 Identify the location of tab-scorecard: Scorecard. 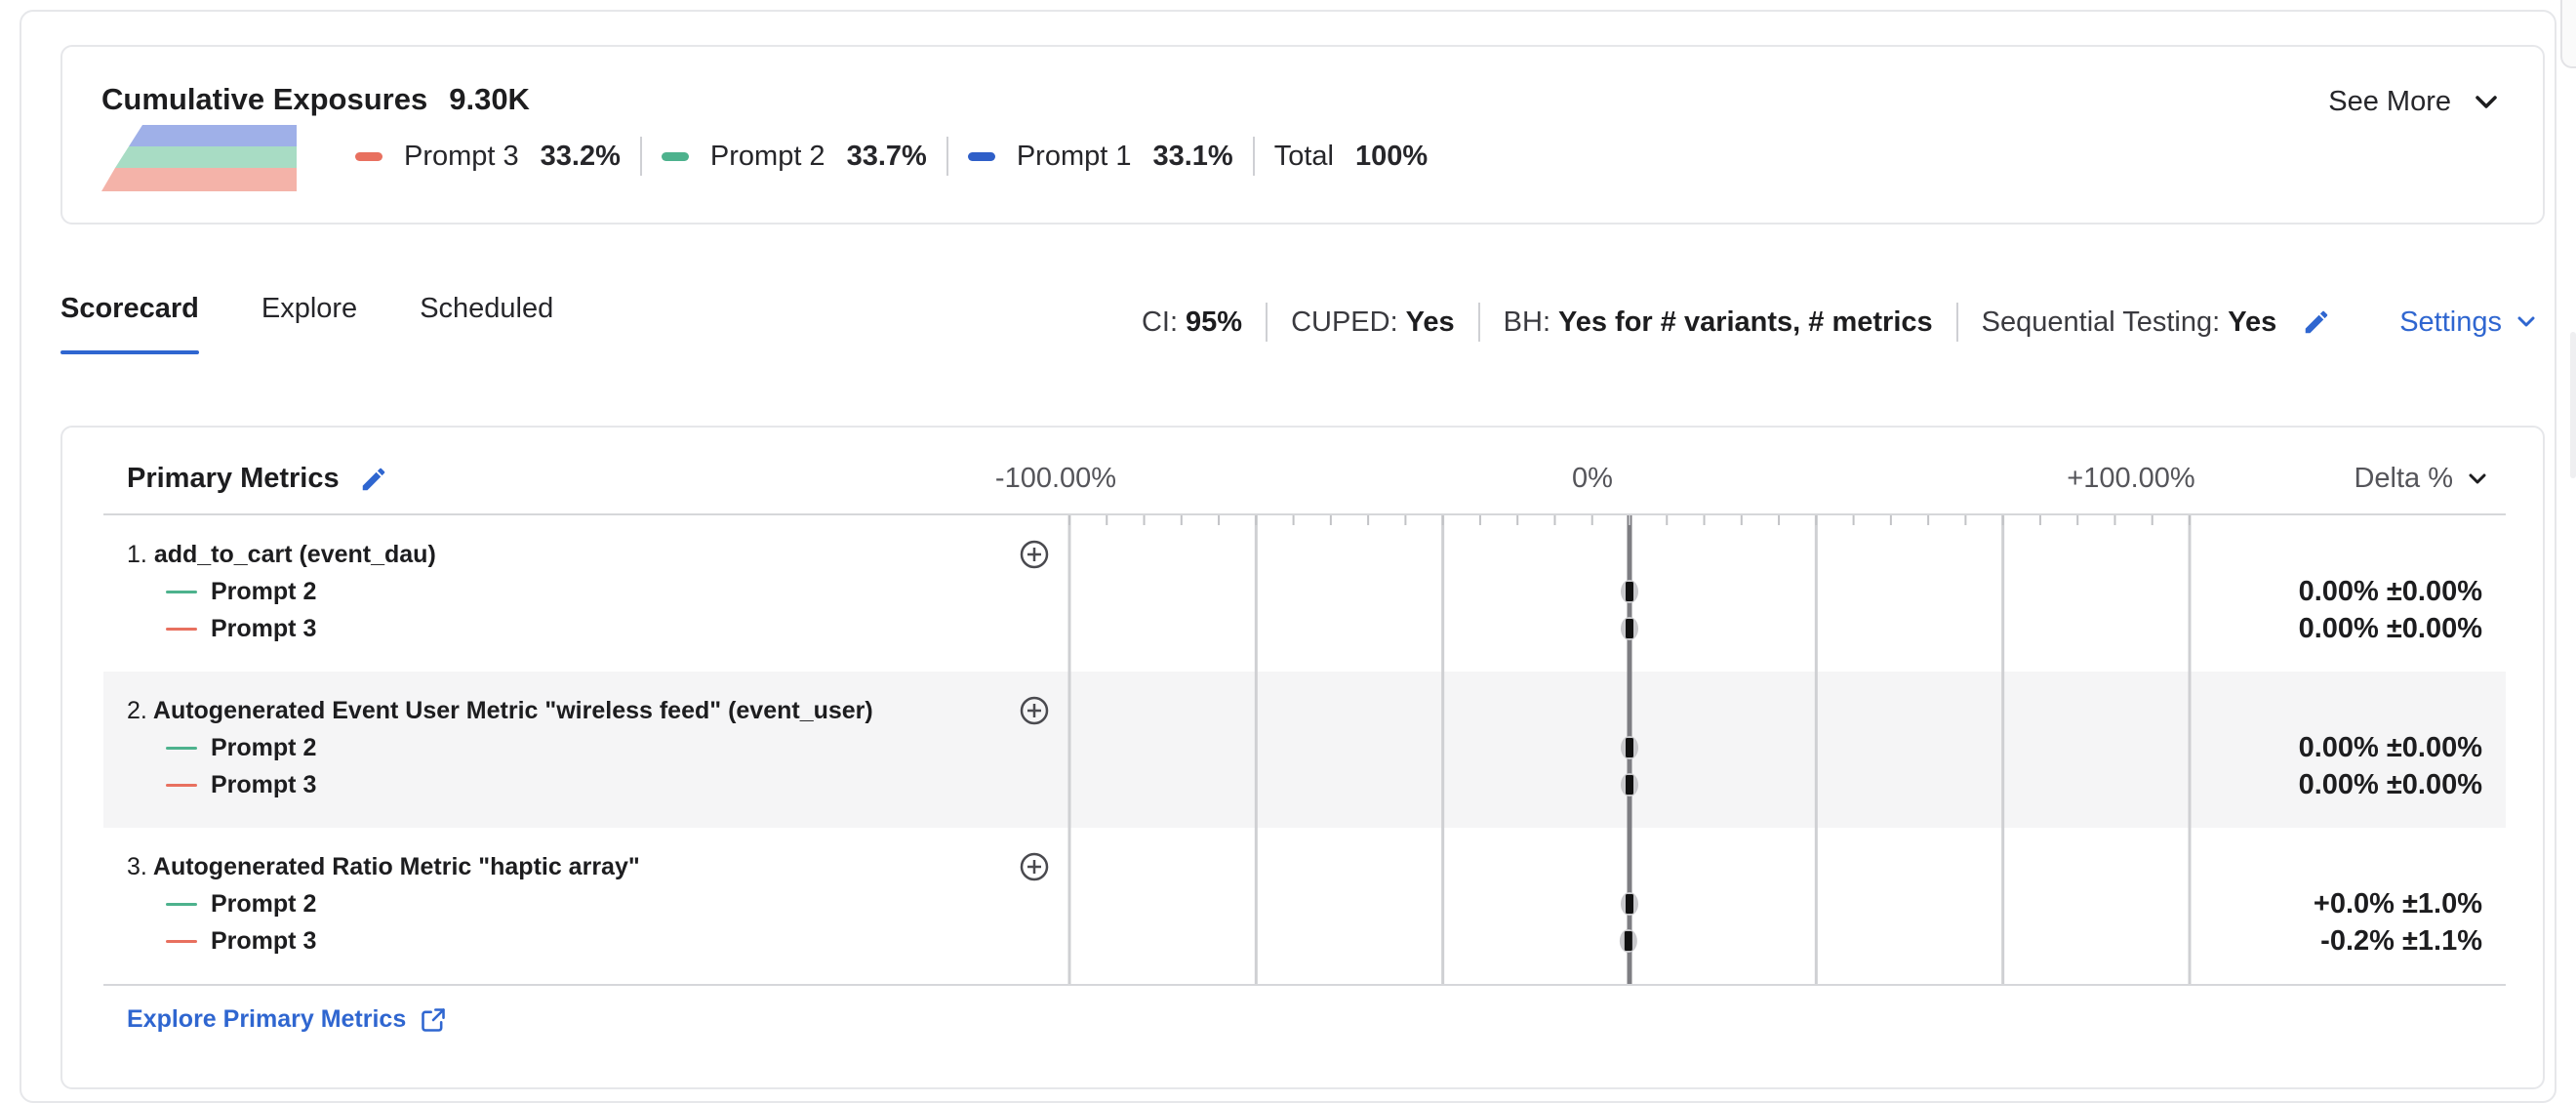
(129, 323).